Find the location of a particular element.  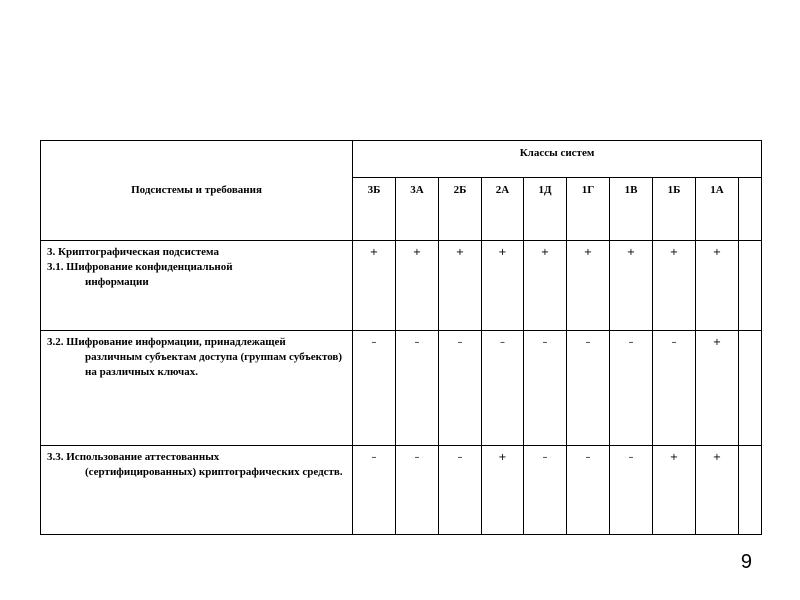

class-header-2b: 2Б is located at coordinates (460, 209).